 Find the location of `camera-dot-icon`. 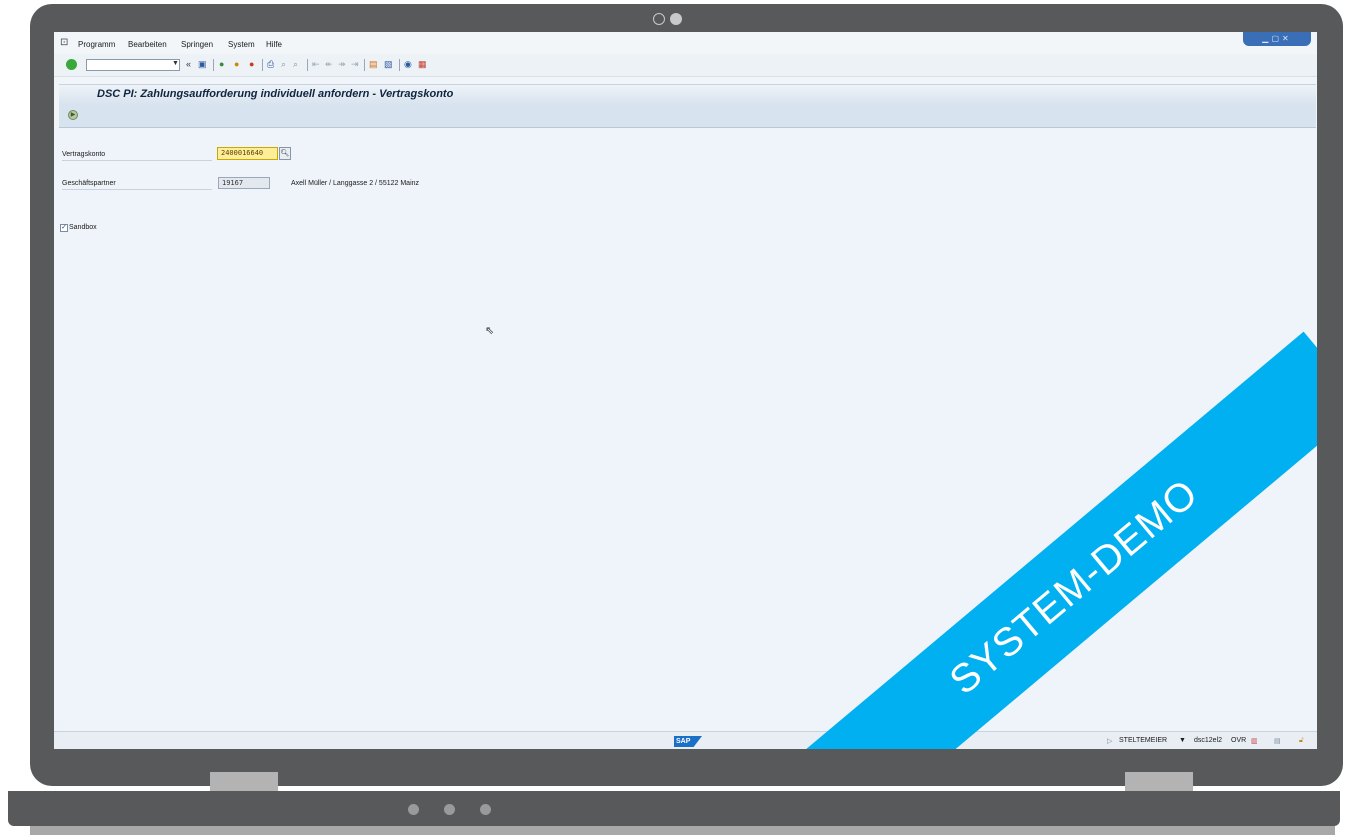

camera-dot-icon is located at coordinates (676, 19).